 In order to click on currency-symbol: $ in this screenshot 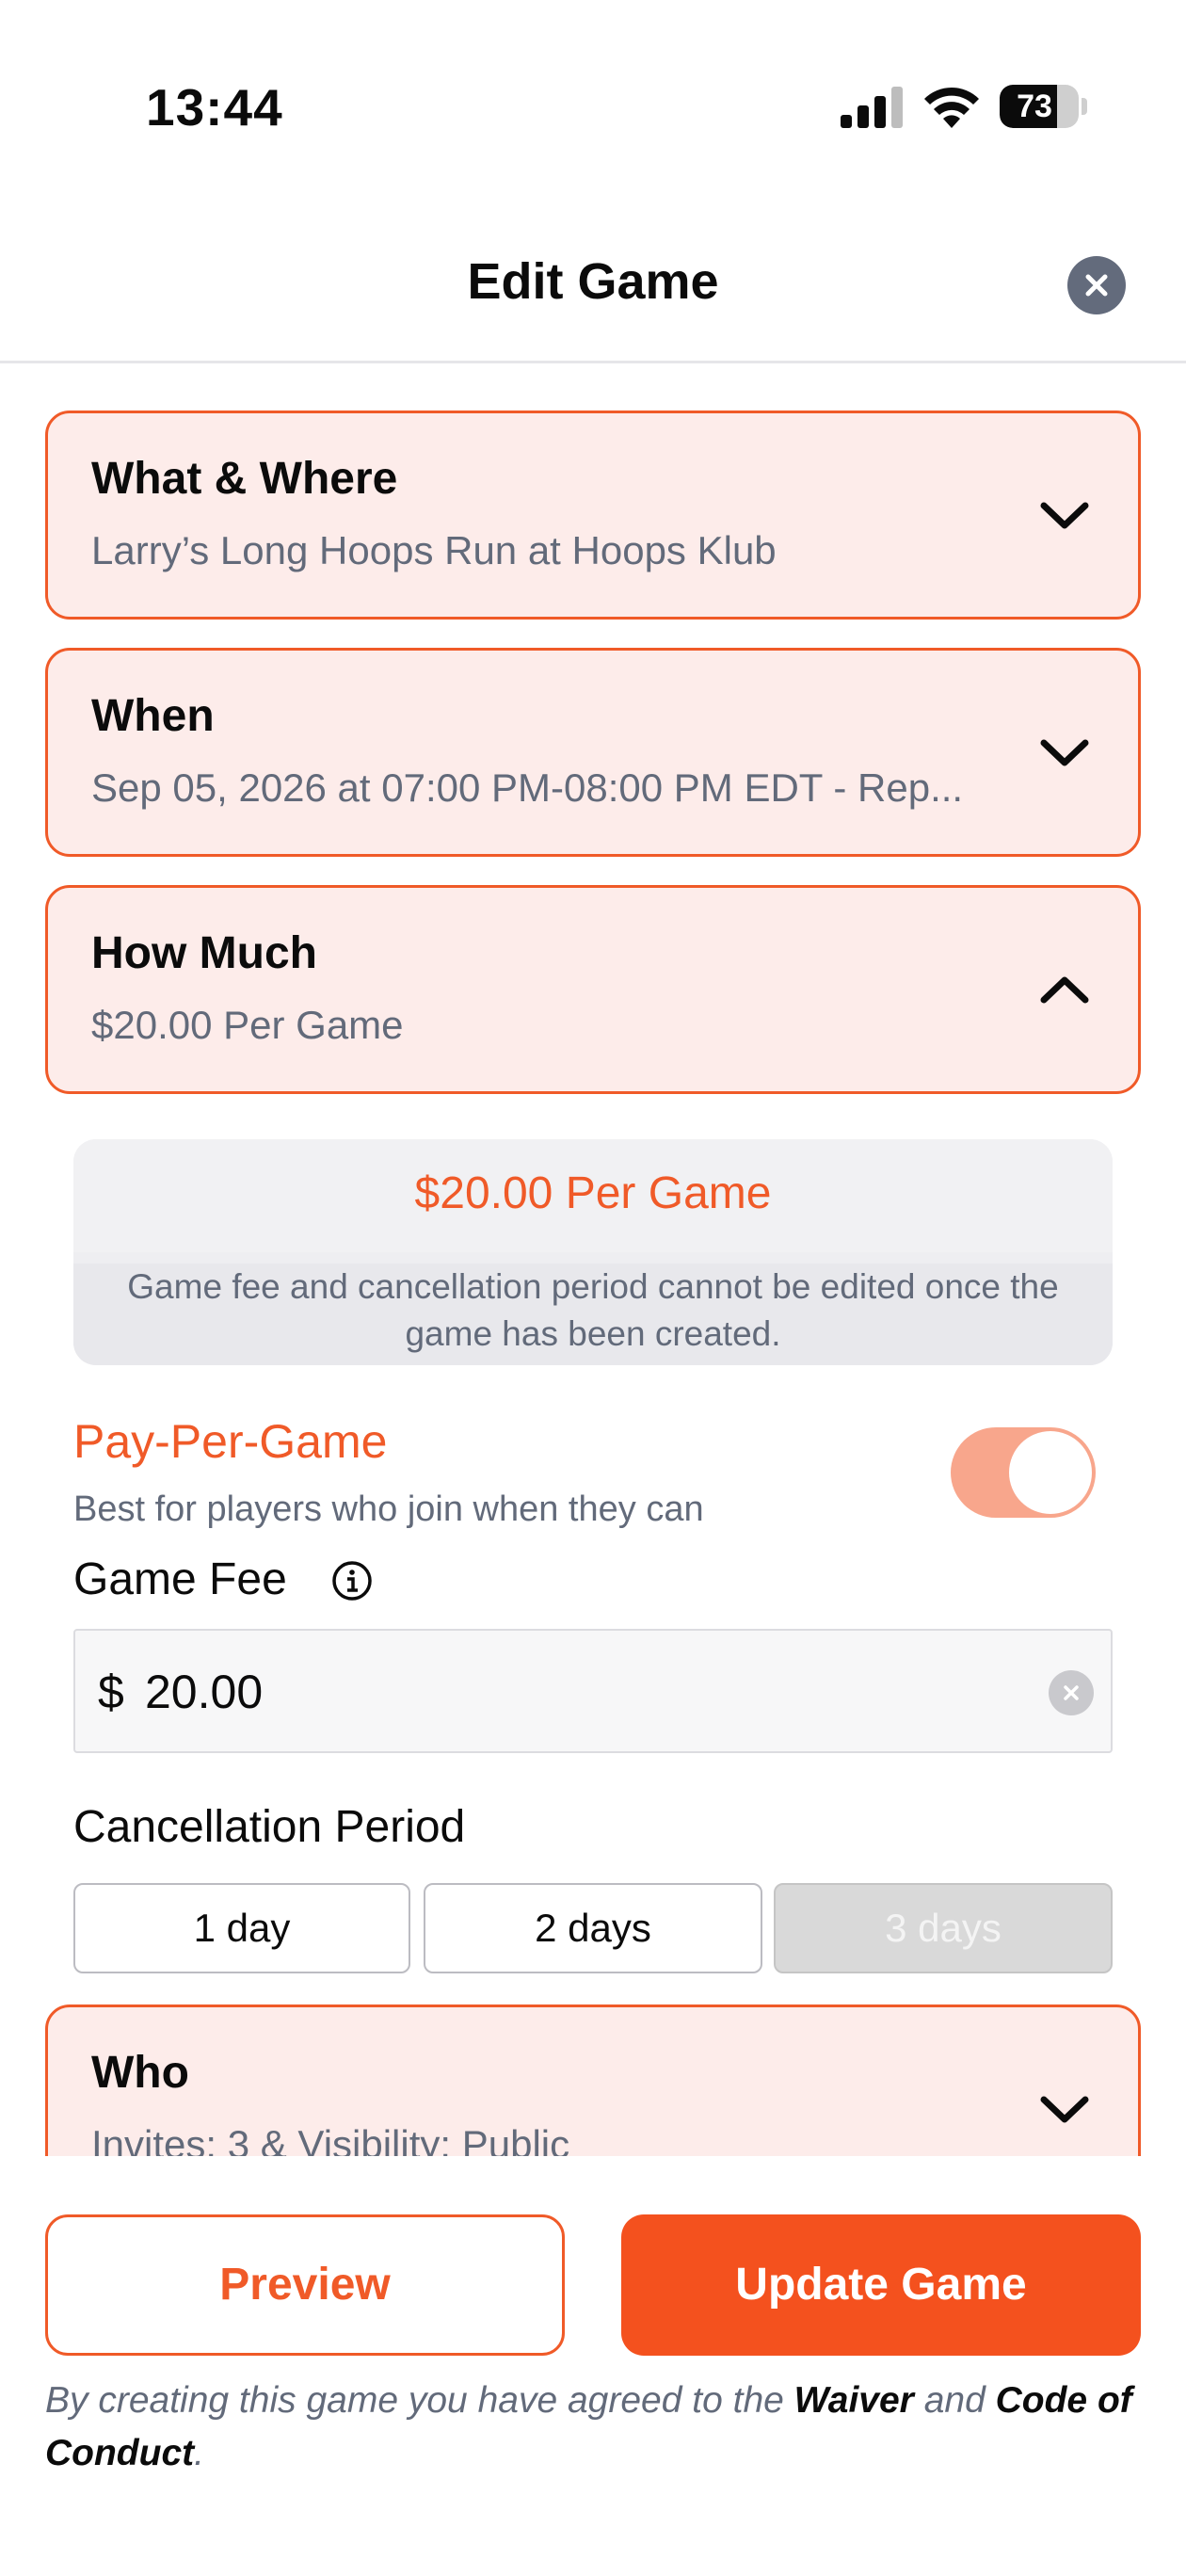, I will do `click(111, 1692)`.